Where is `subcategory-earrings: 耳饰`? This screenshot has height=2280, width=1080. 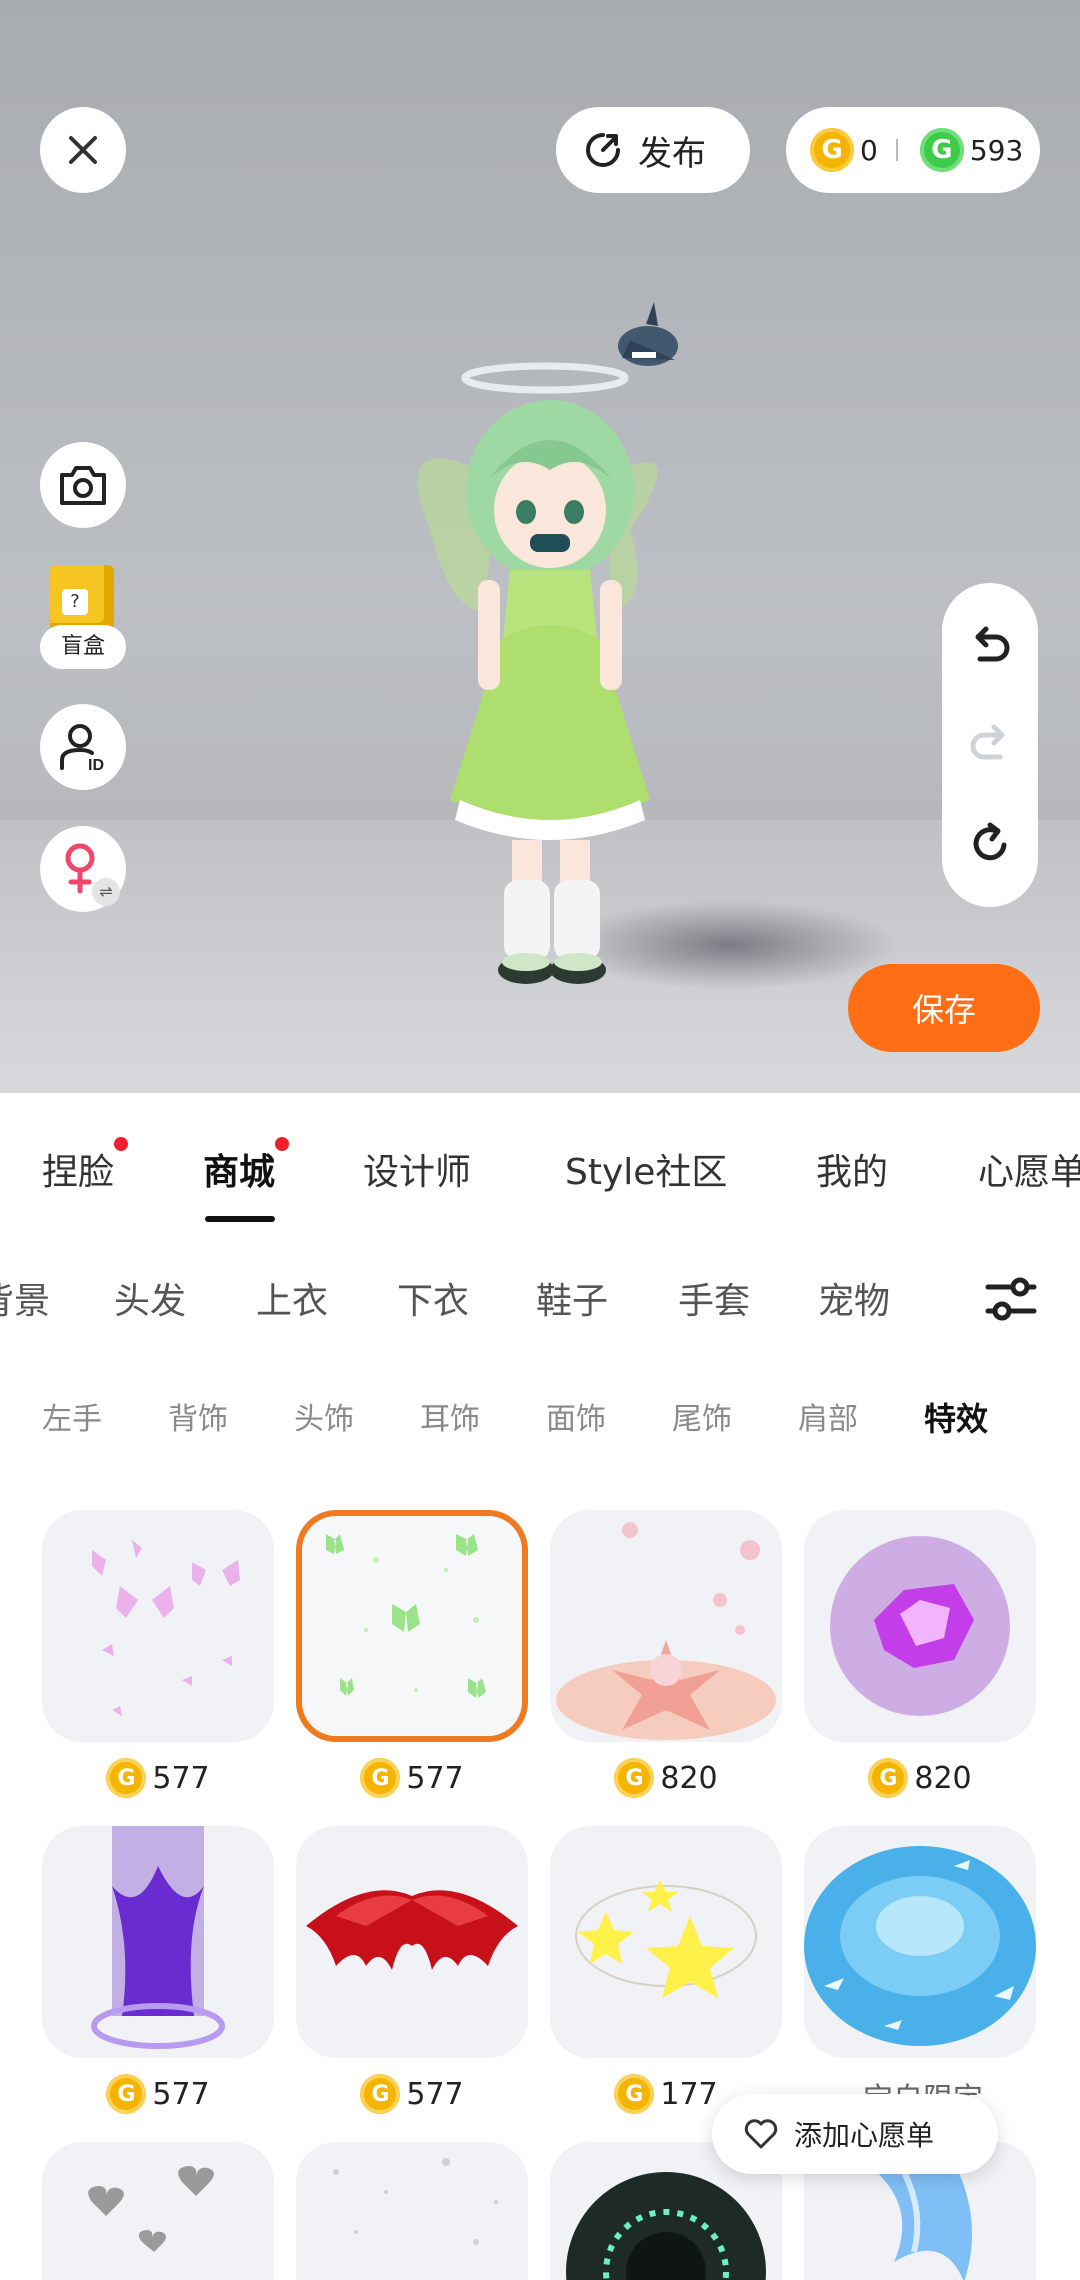
subcategory-earrings: 耳饰 is located at coordinates (450, 1416).